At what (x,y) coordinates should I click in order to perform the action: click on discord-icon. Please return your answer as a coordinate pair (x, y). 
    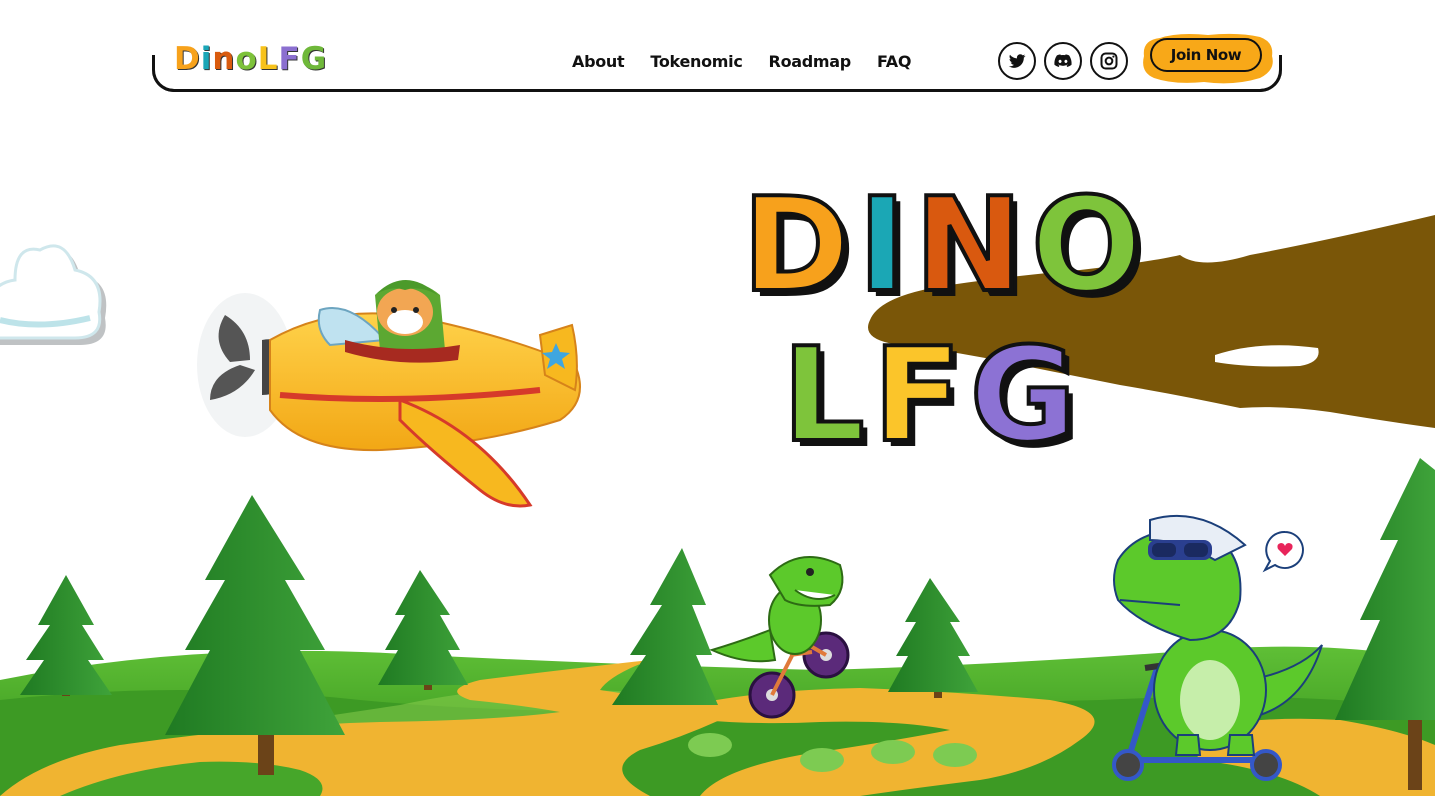
    Looking at the image, I should click on (1063, 60).